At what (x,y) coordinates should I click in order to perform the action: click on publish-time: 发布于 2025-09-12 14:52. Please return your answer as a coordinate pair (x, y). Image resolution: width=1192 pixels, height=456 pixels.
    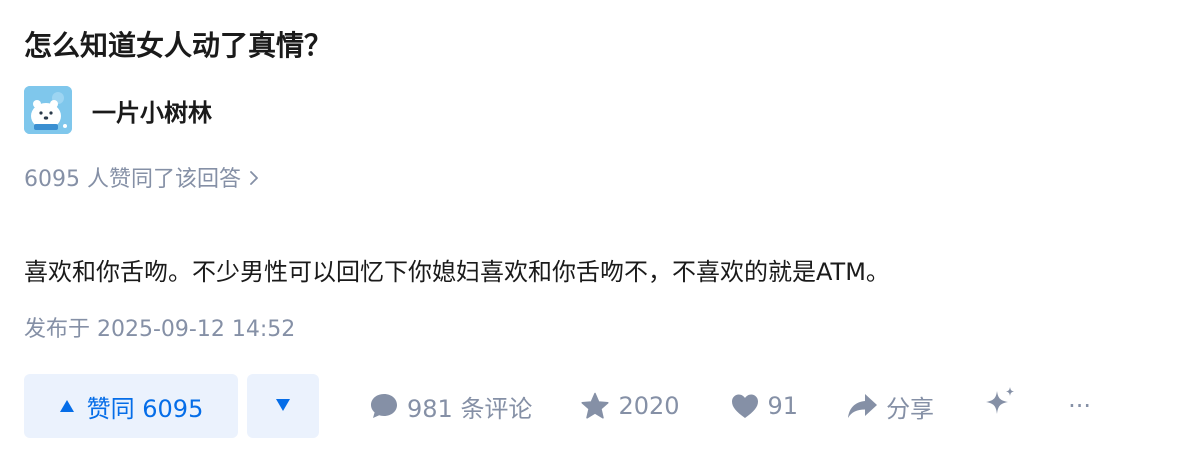
    Looking at the image, I should click on (160, 329).